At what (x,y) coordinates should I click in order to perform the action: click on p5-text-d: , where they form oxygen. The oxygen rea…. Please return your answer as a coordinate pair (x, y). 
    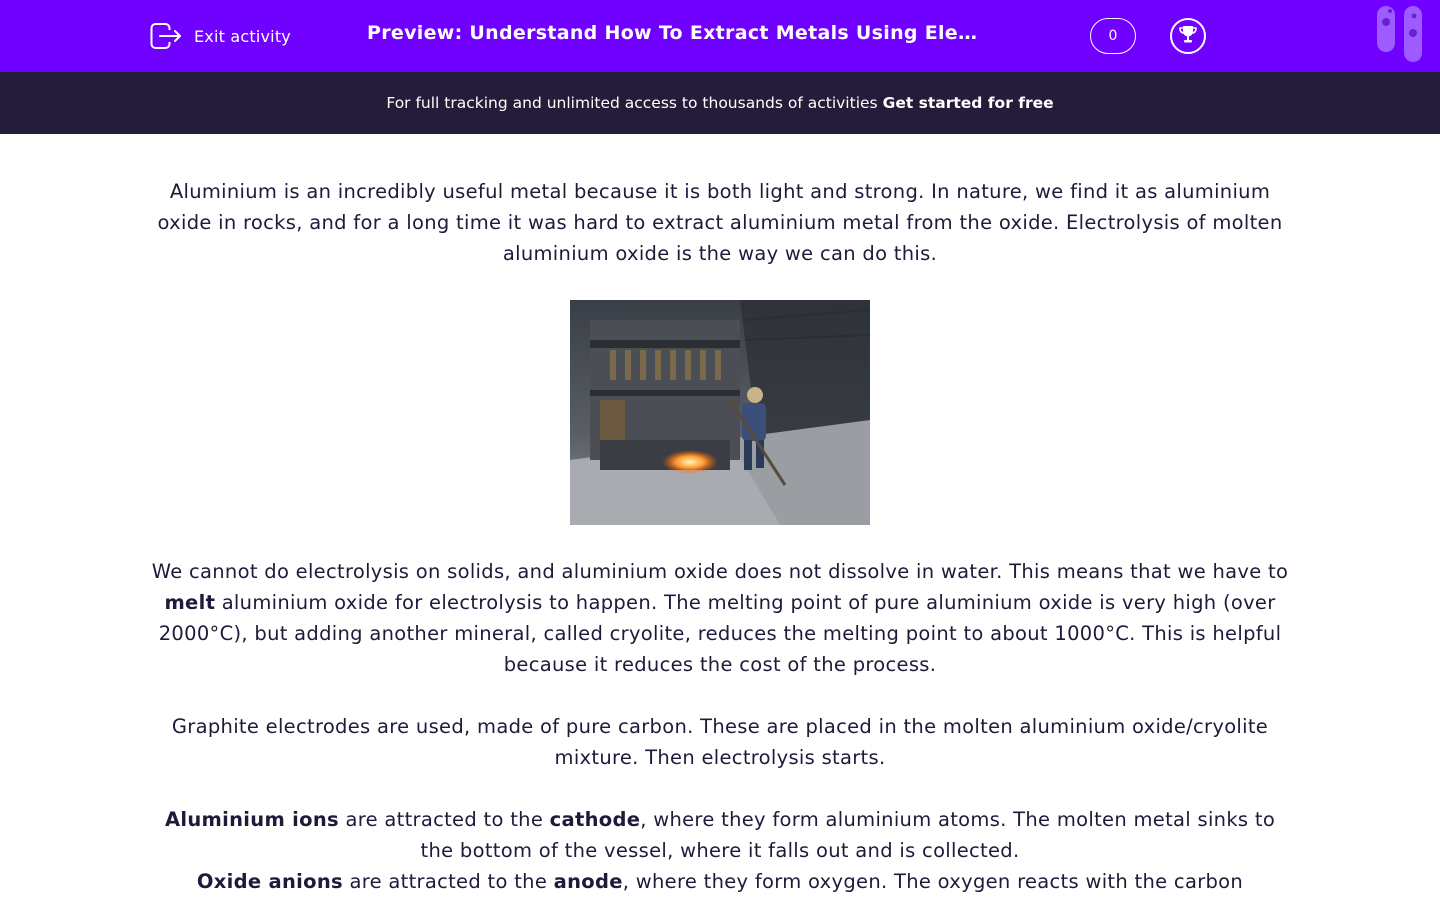
    Looking at the image, I should click on (933, 881).